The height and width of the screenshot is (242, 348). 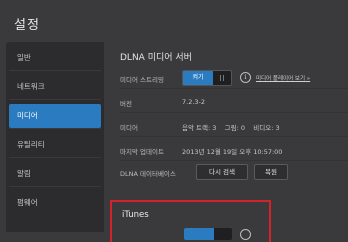 I want to click on media-row: 미디어 음악 트랙: 3 그림: 0 비디오: 3, so click(x=231, y=126).